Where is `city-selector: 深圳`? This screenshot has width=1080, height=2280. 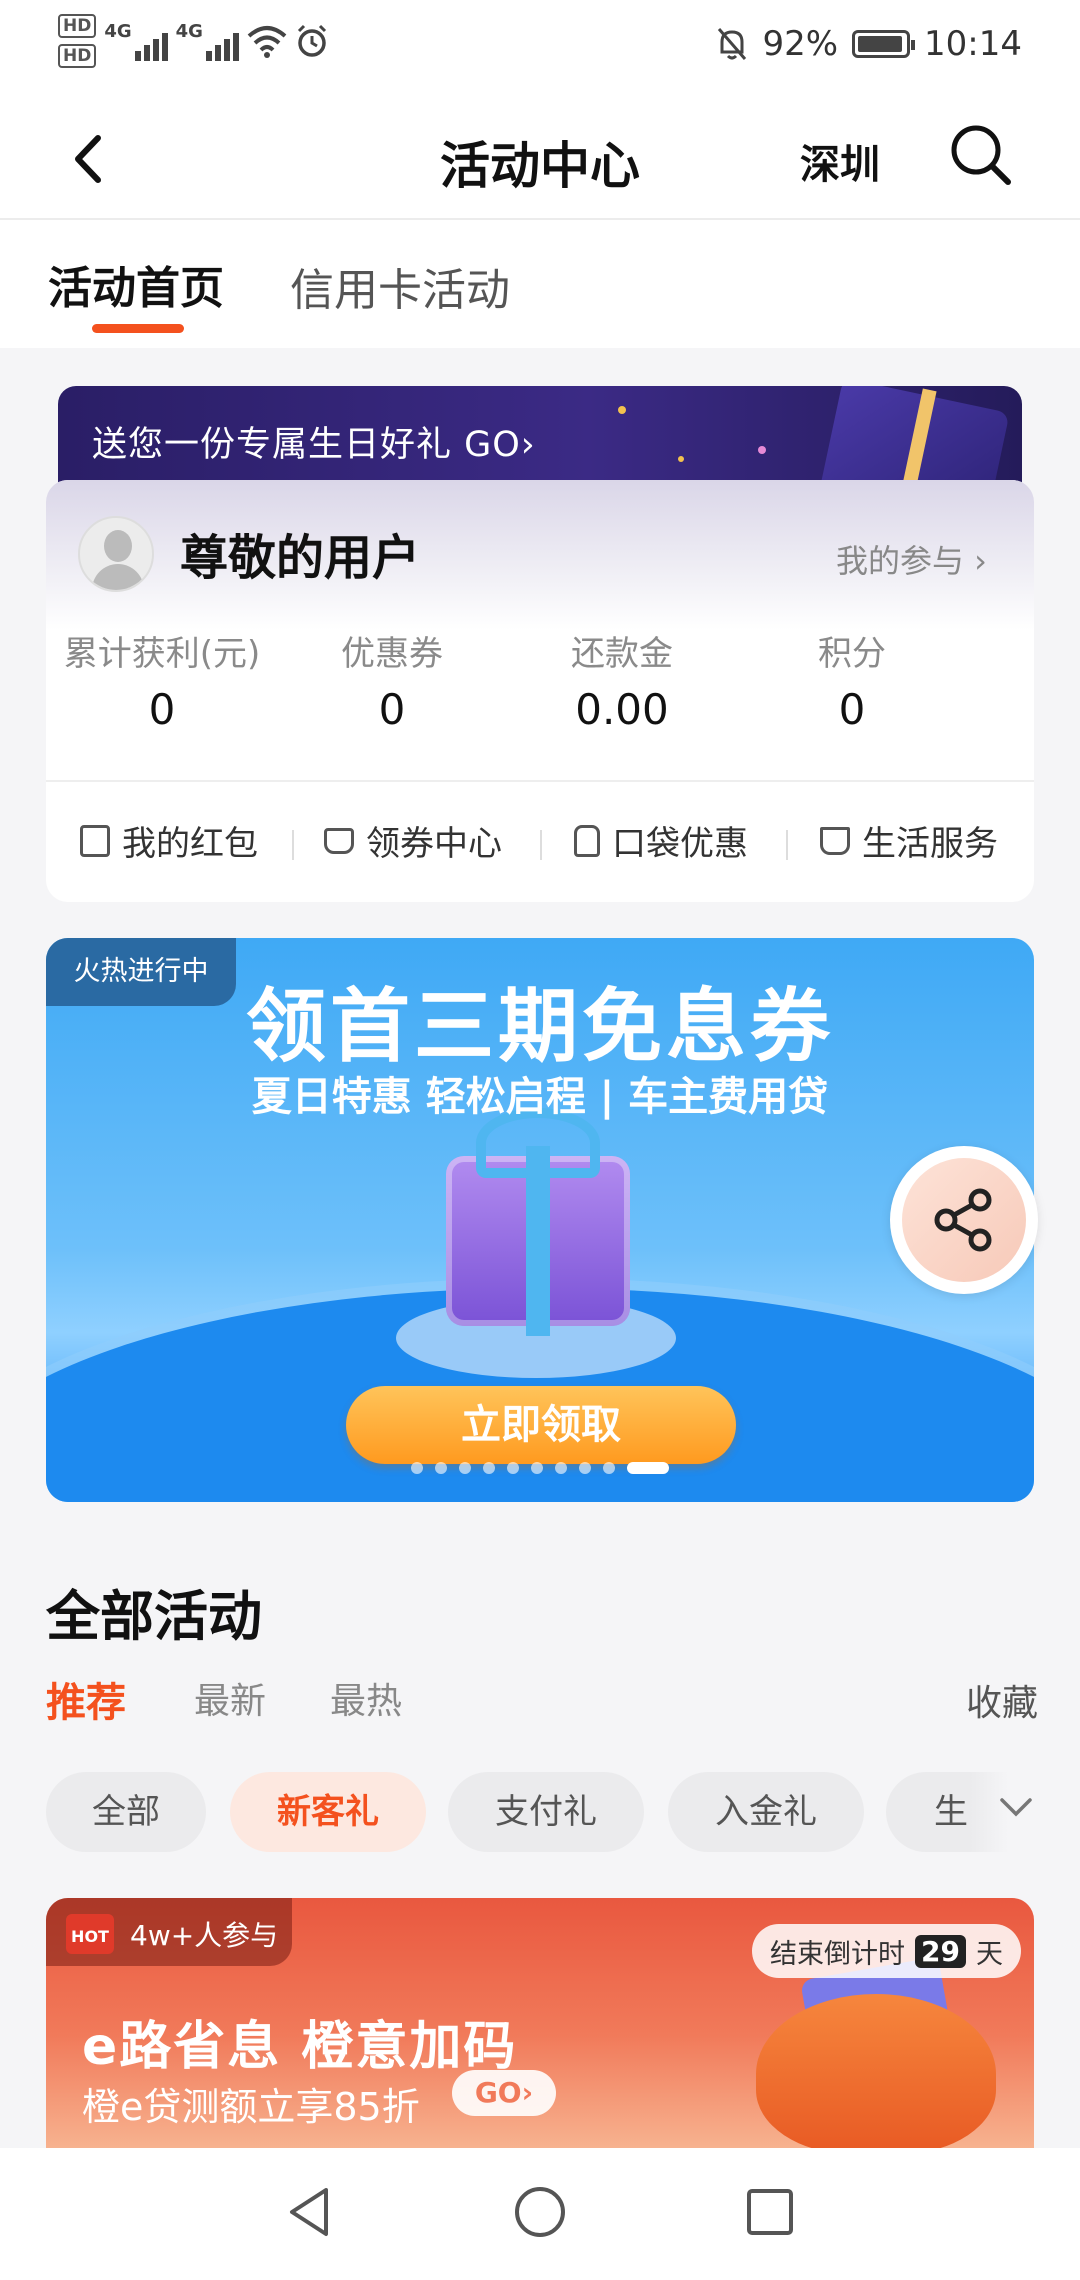
city-selector: 深圳 is located at coordinates (840, 161).